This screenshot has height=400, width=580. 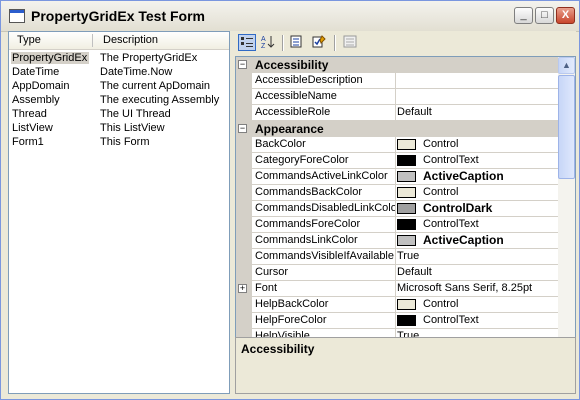 I want to click on property-row: BackColor Control, so click(x=397, y=145).